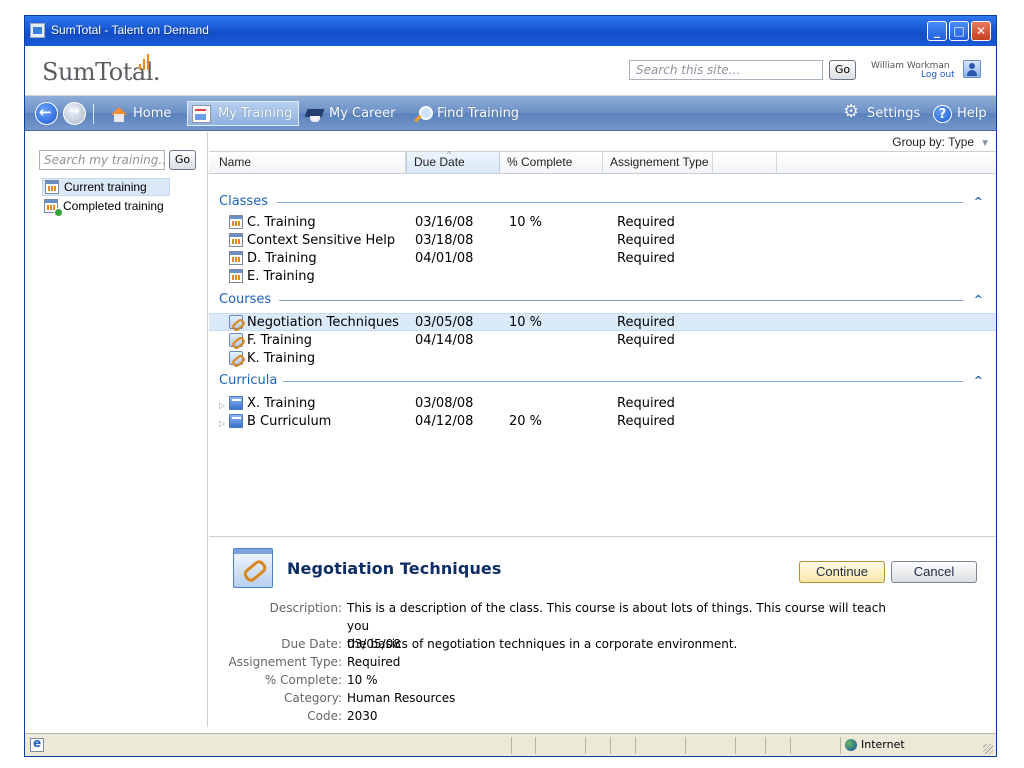 This screenshot has height=768, width=1024. Describe the element at coordinates (981, 31) in the screenshot. I see `close-button: ✕` at that location.